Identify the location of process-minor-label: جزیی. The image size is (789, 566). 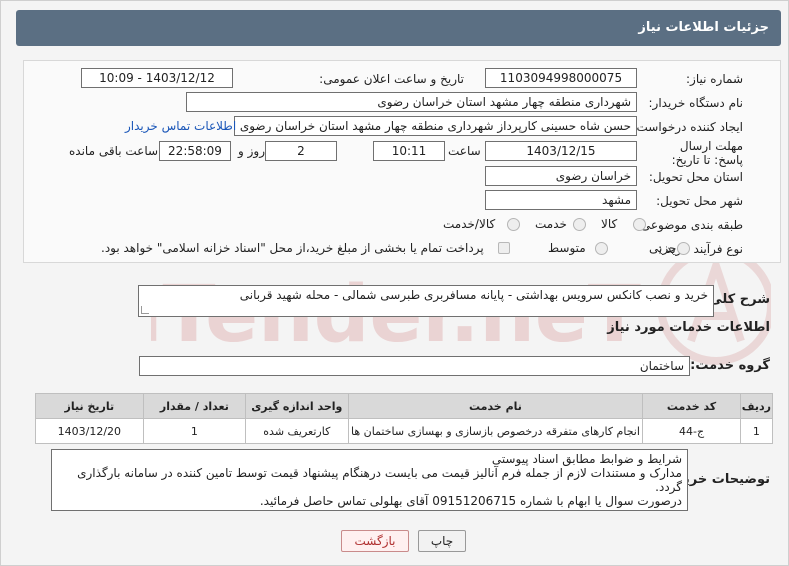
(663, 248).